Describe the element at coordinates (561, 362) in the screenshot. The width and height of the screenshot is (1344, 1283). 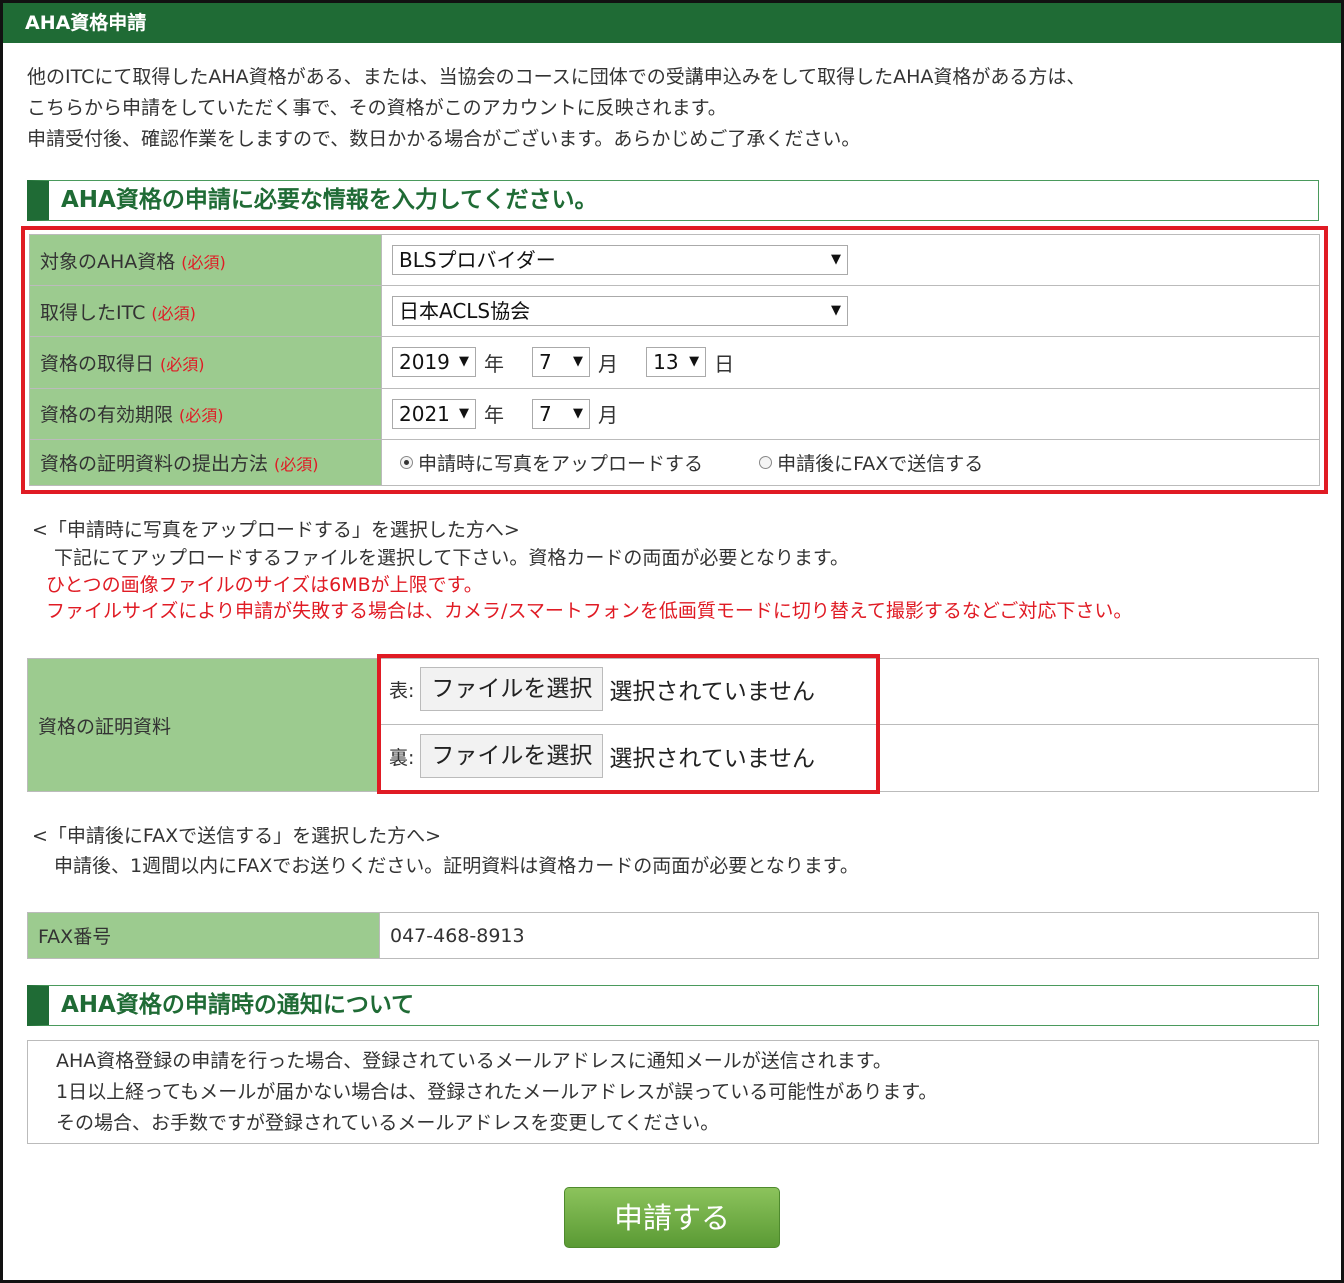
I see `acquired-month-select: 7 ▼` at that location.